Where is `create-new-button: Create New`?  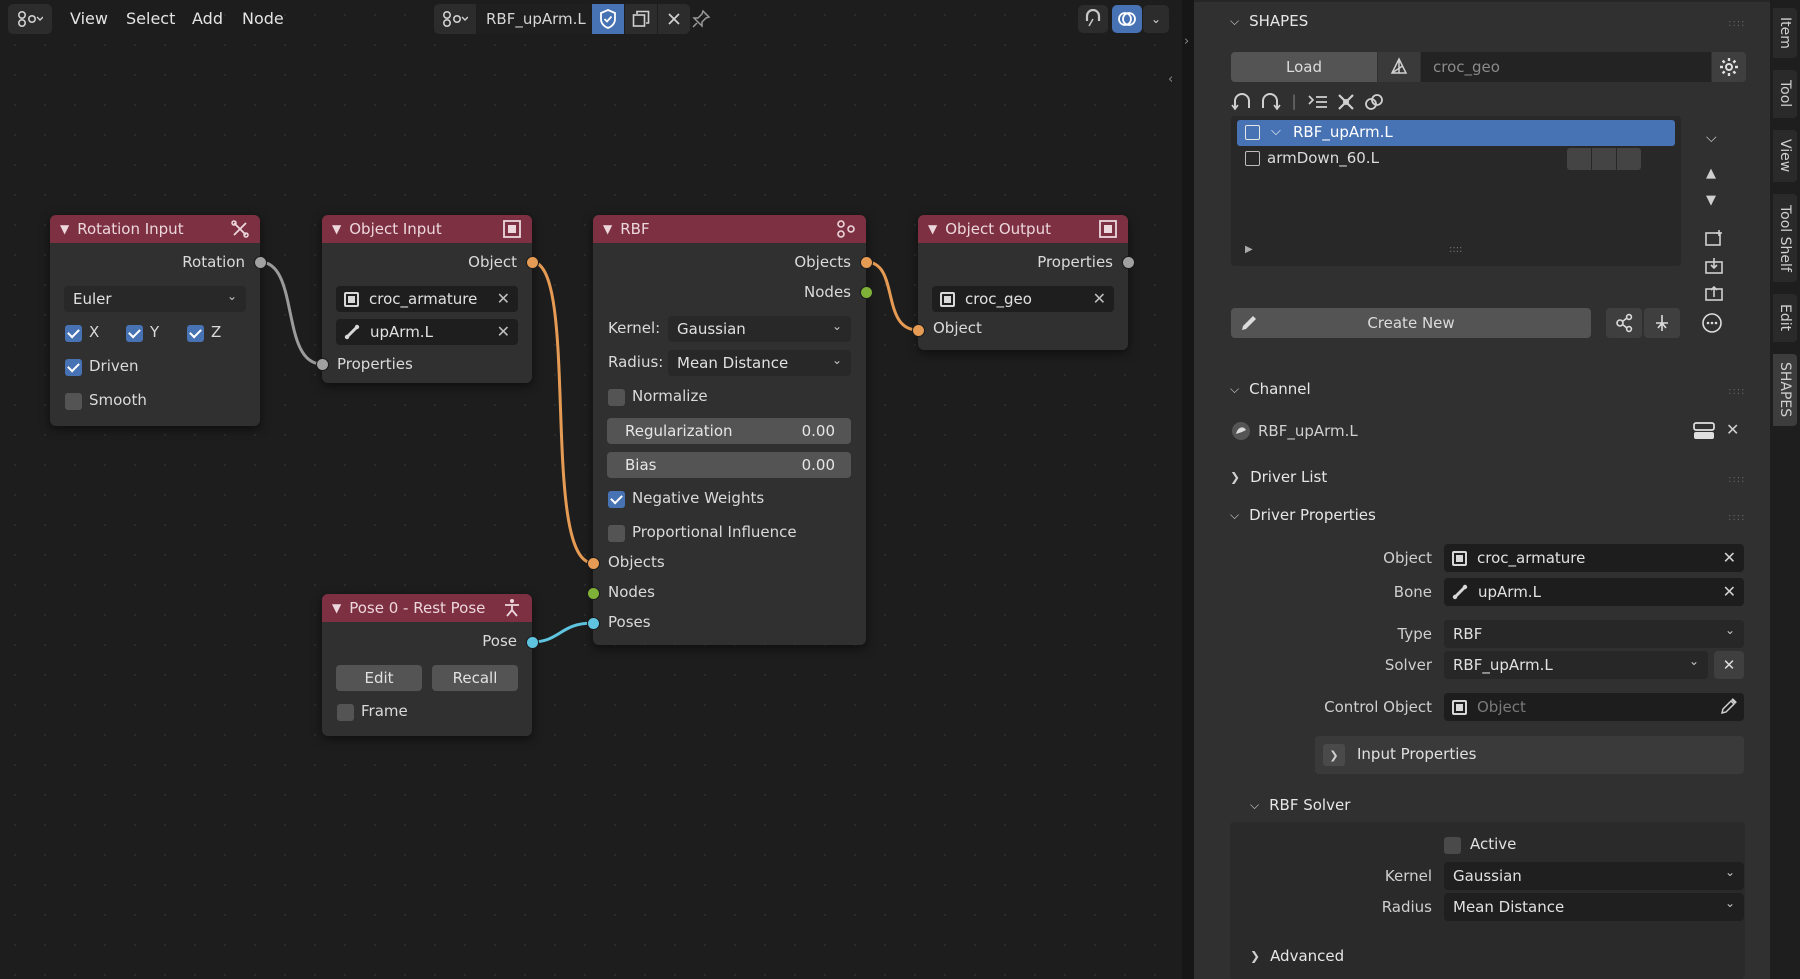
create-new-button: Create New is located at coordinates (1411, 323).